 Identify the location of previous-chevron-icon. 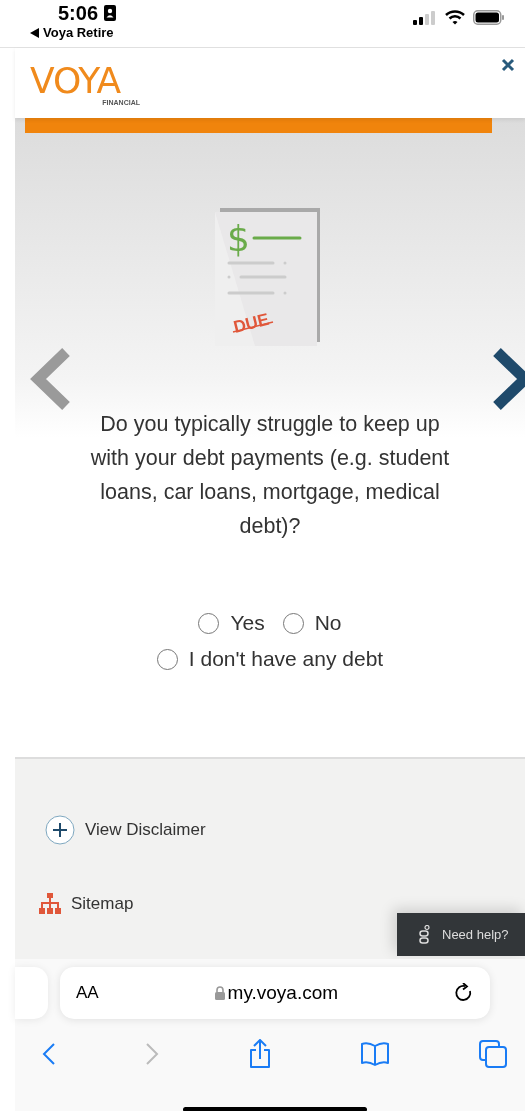
(51, 379).